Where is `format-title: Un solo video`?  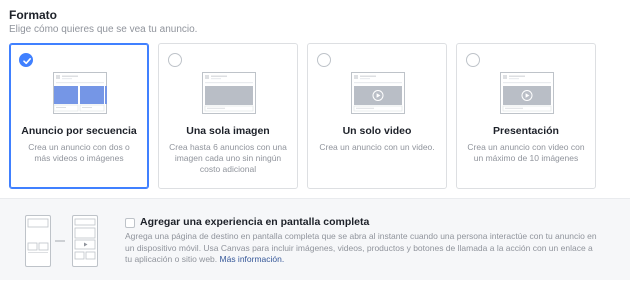
format-title: Un solo video is located at coordinates (377, 131).